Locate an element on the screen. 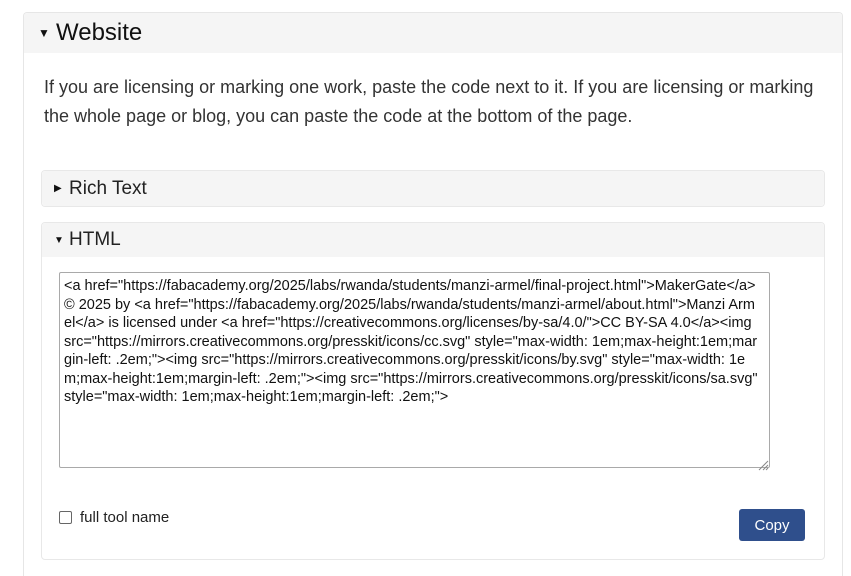 The width and height of the screenshot is (851, 576). website-title: Website is located at coordinates (99, 32).